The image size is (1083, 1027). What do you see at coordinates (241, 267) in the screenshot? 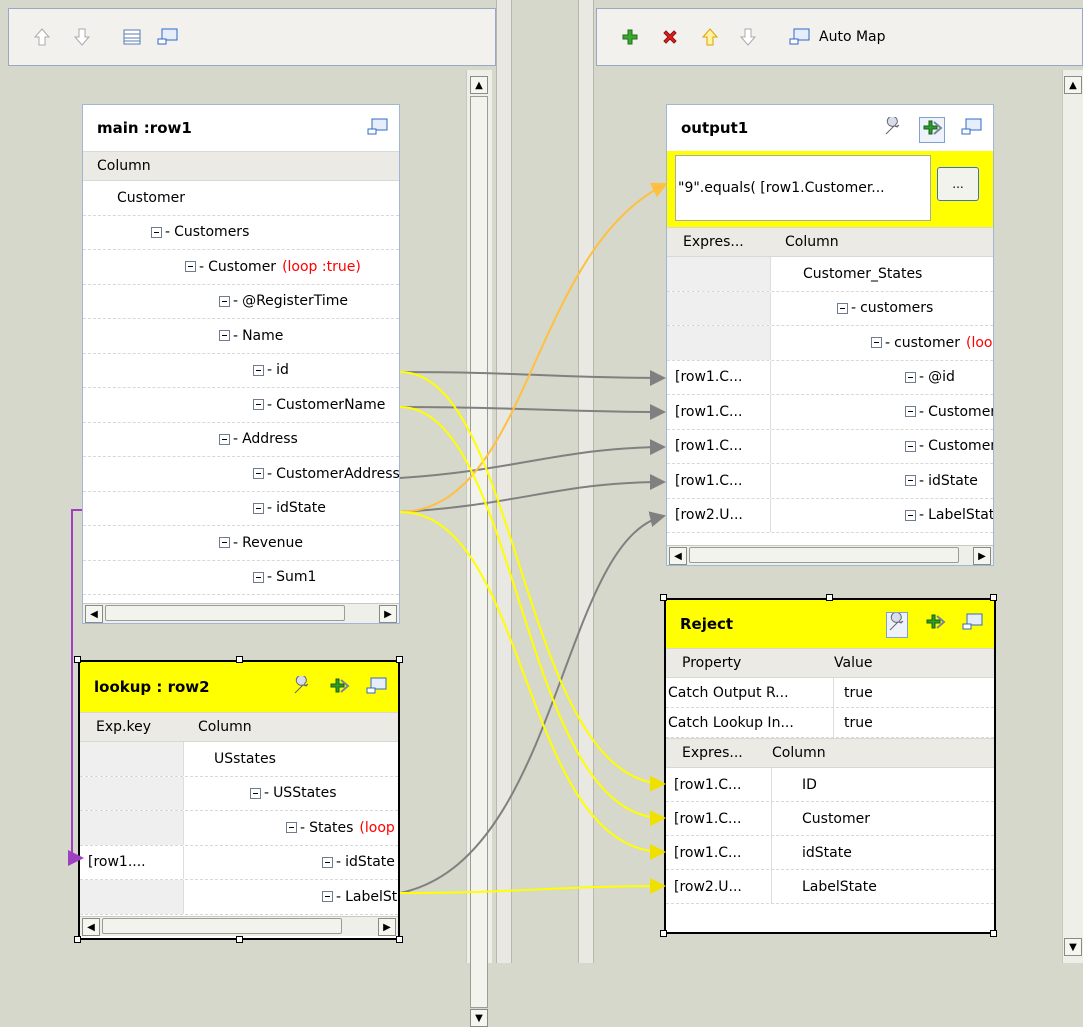
I see `tree-row: - Customer (loop :true)` at bounding box center [241, 267].